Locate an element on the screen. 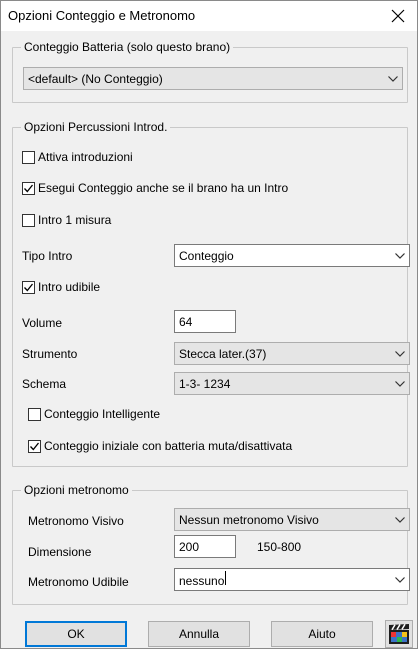 The image size is (418, 649). pattern-value: 1-3- 1234 is located at coordinates (205, 383).